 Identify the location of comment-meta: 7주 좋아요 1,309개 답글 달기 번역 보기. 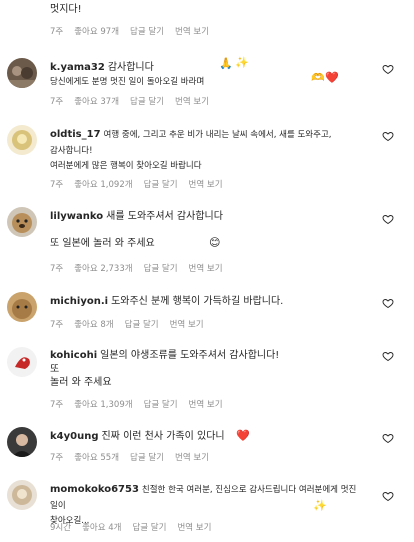
(142, 404).